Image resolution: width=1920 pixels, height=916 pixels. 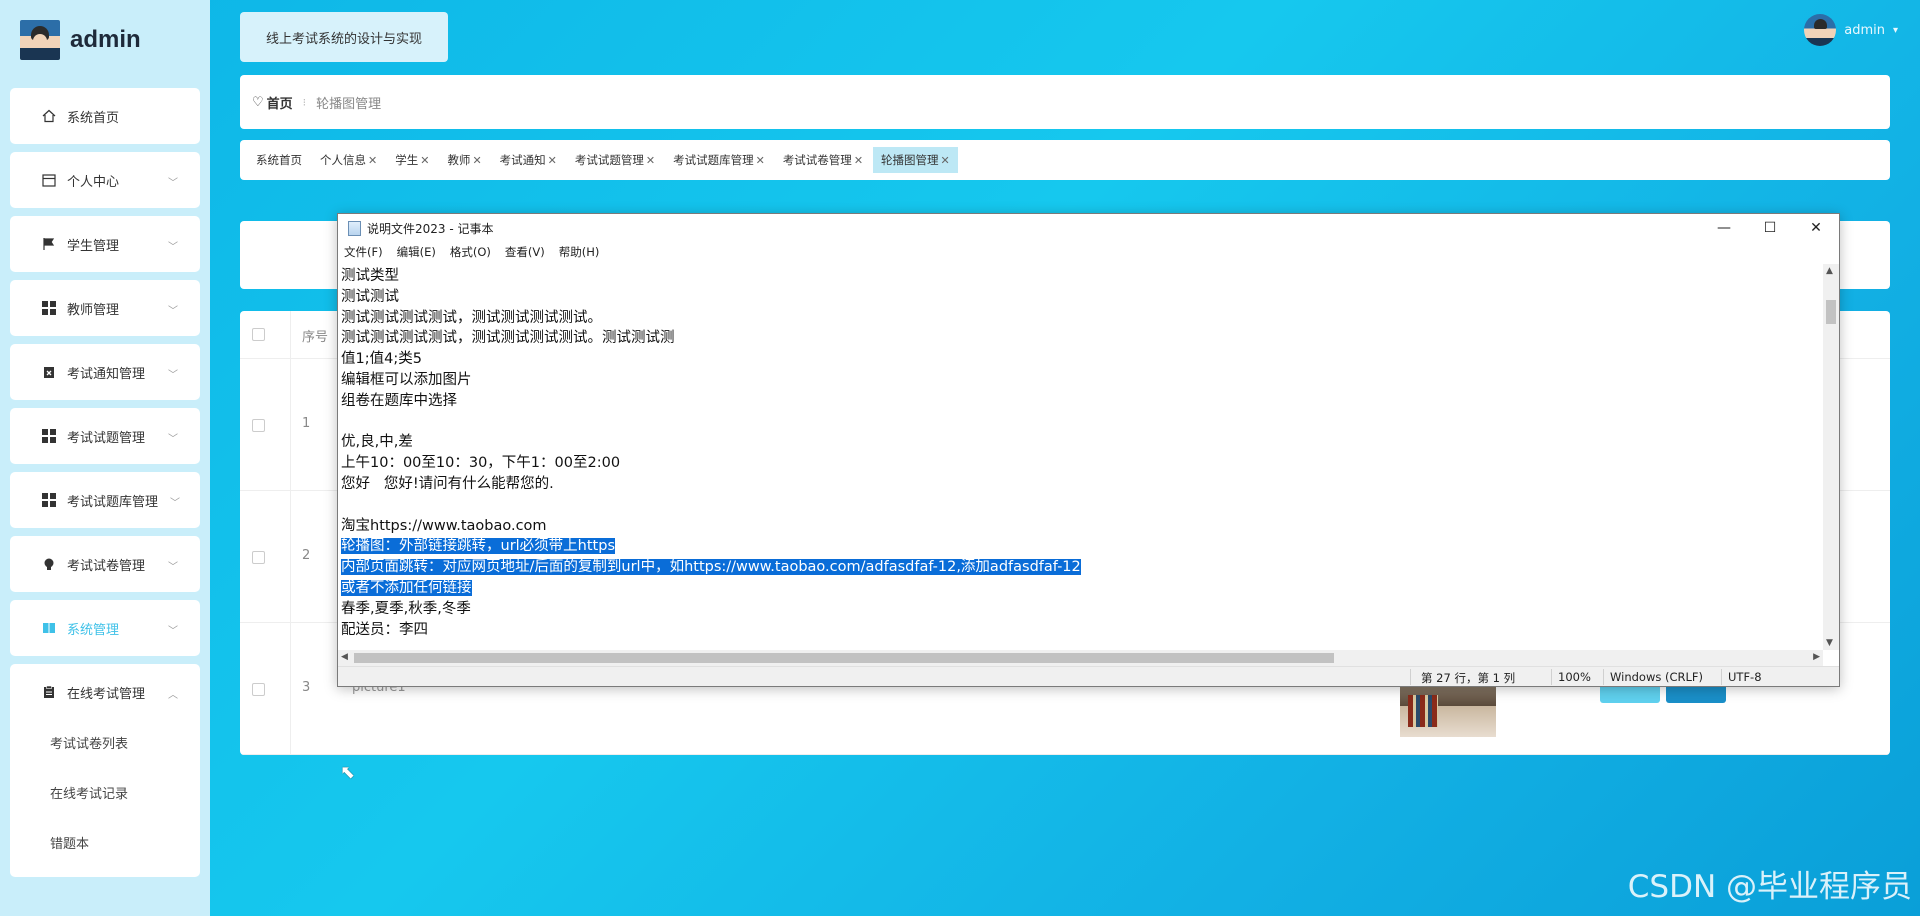 What do you see at coordinates (49, 500) in the screenshot?
I see `grid-icon` at bounding box center [49, 500].